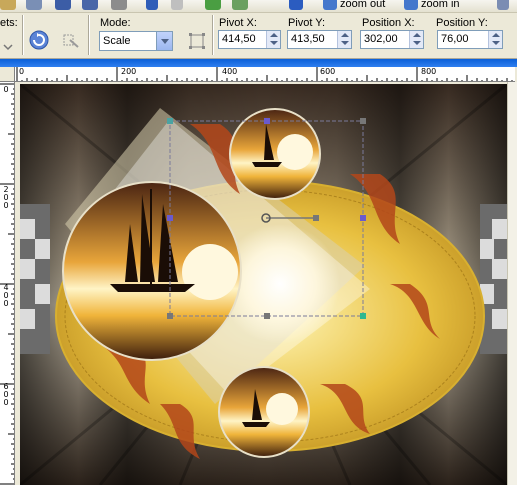 The image size is (517, 485). Describe the element at coordinates (296, 5) in the screenshot. I see `info-icon` at that location.